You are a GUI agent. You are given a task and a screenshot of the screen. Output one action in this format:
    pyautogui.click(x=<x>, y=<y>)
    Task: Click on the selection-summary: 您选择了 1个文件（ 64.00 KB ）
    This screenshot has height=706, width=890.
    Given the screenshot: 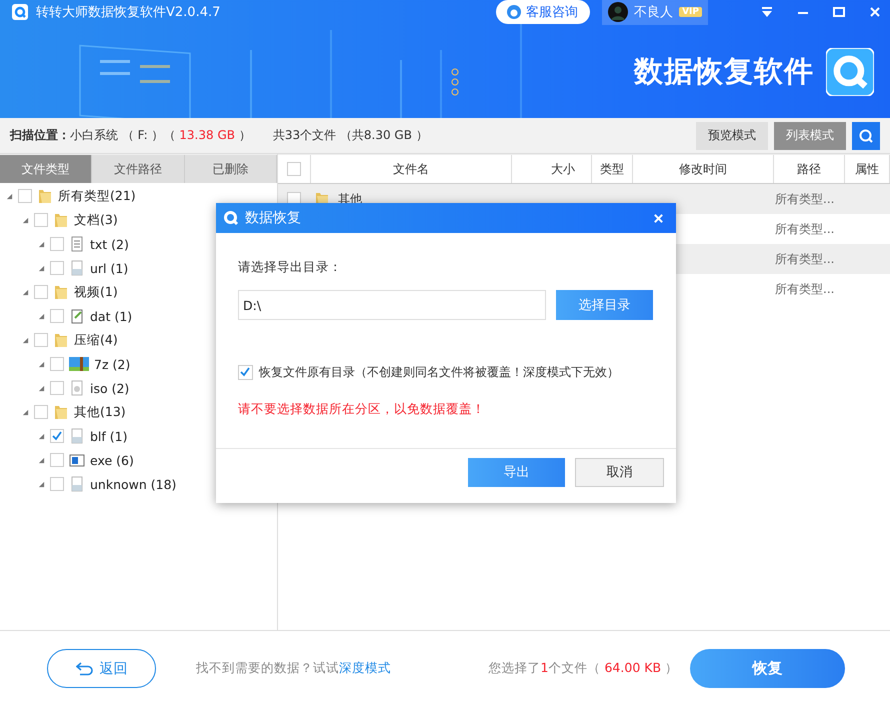 What is the action you would take?
    pyautogui.click(x=583, y=668)
    